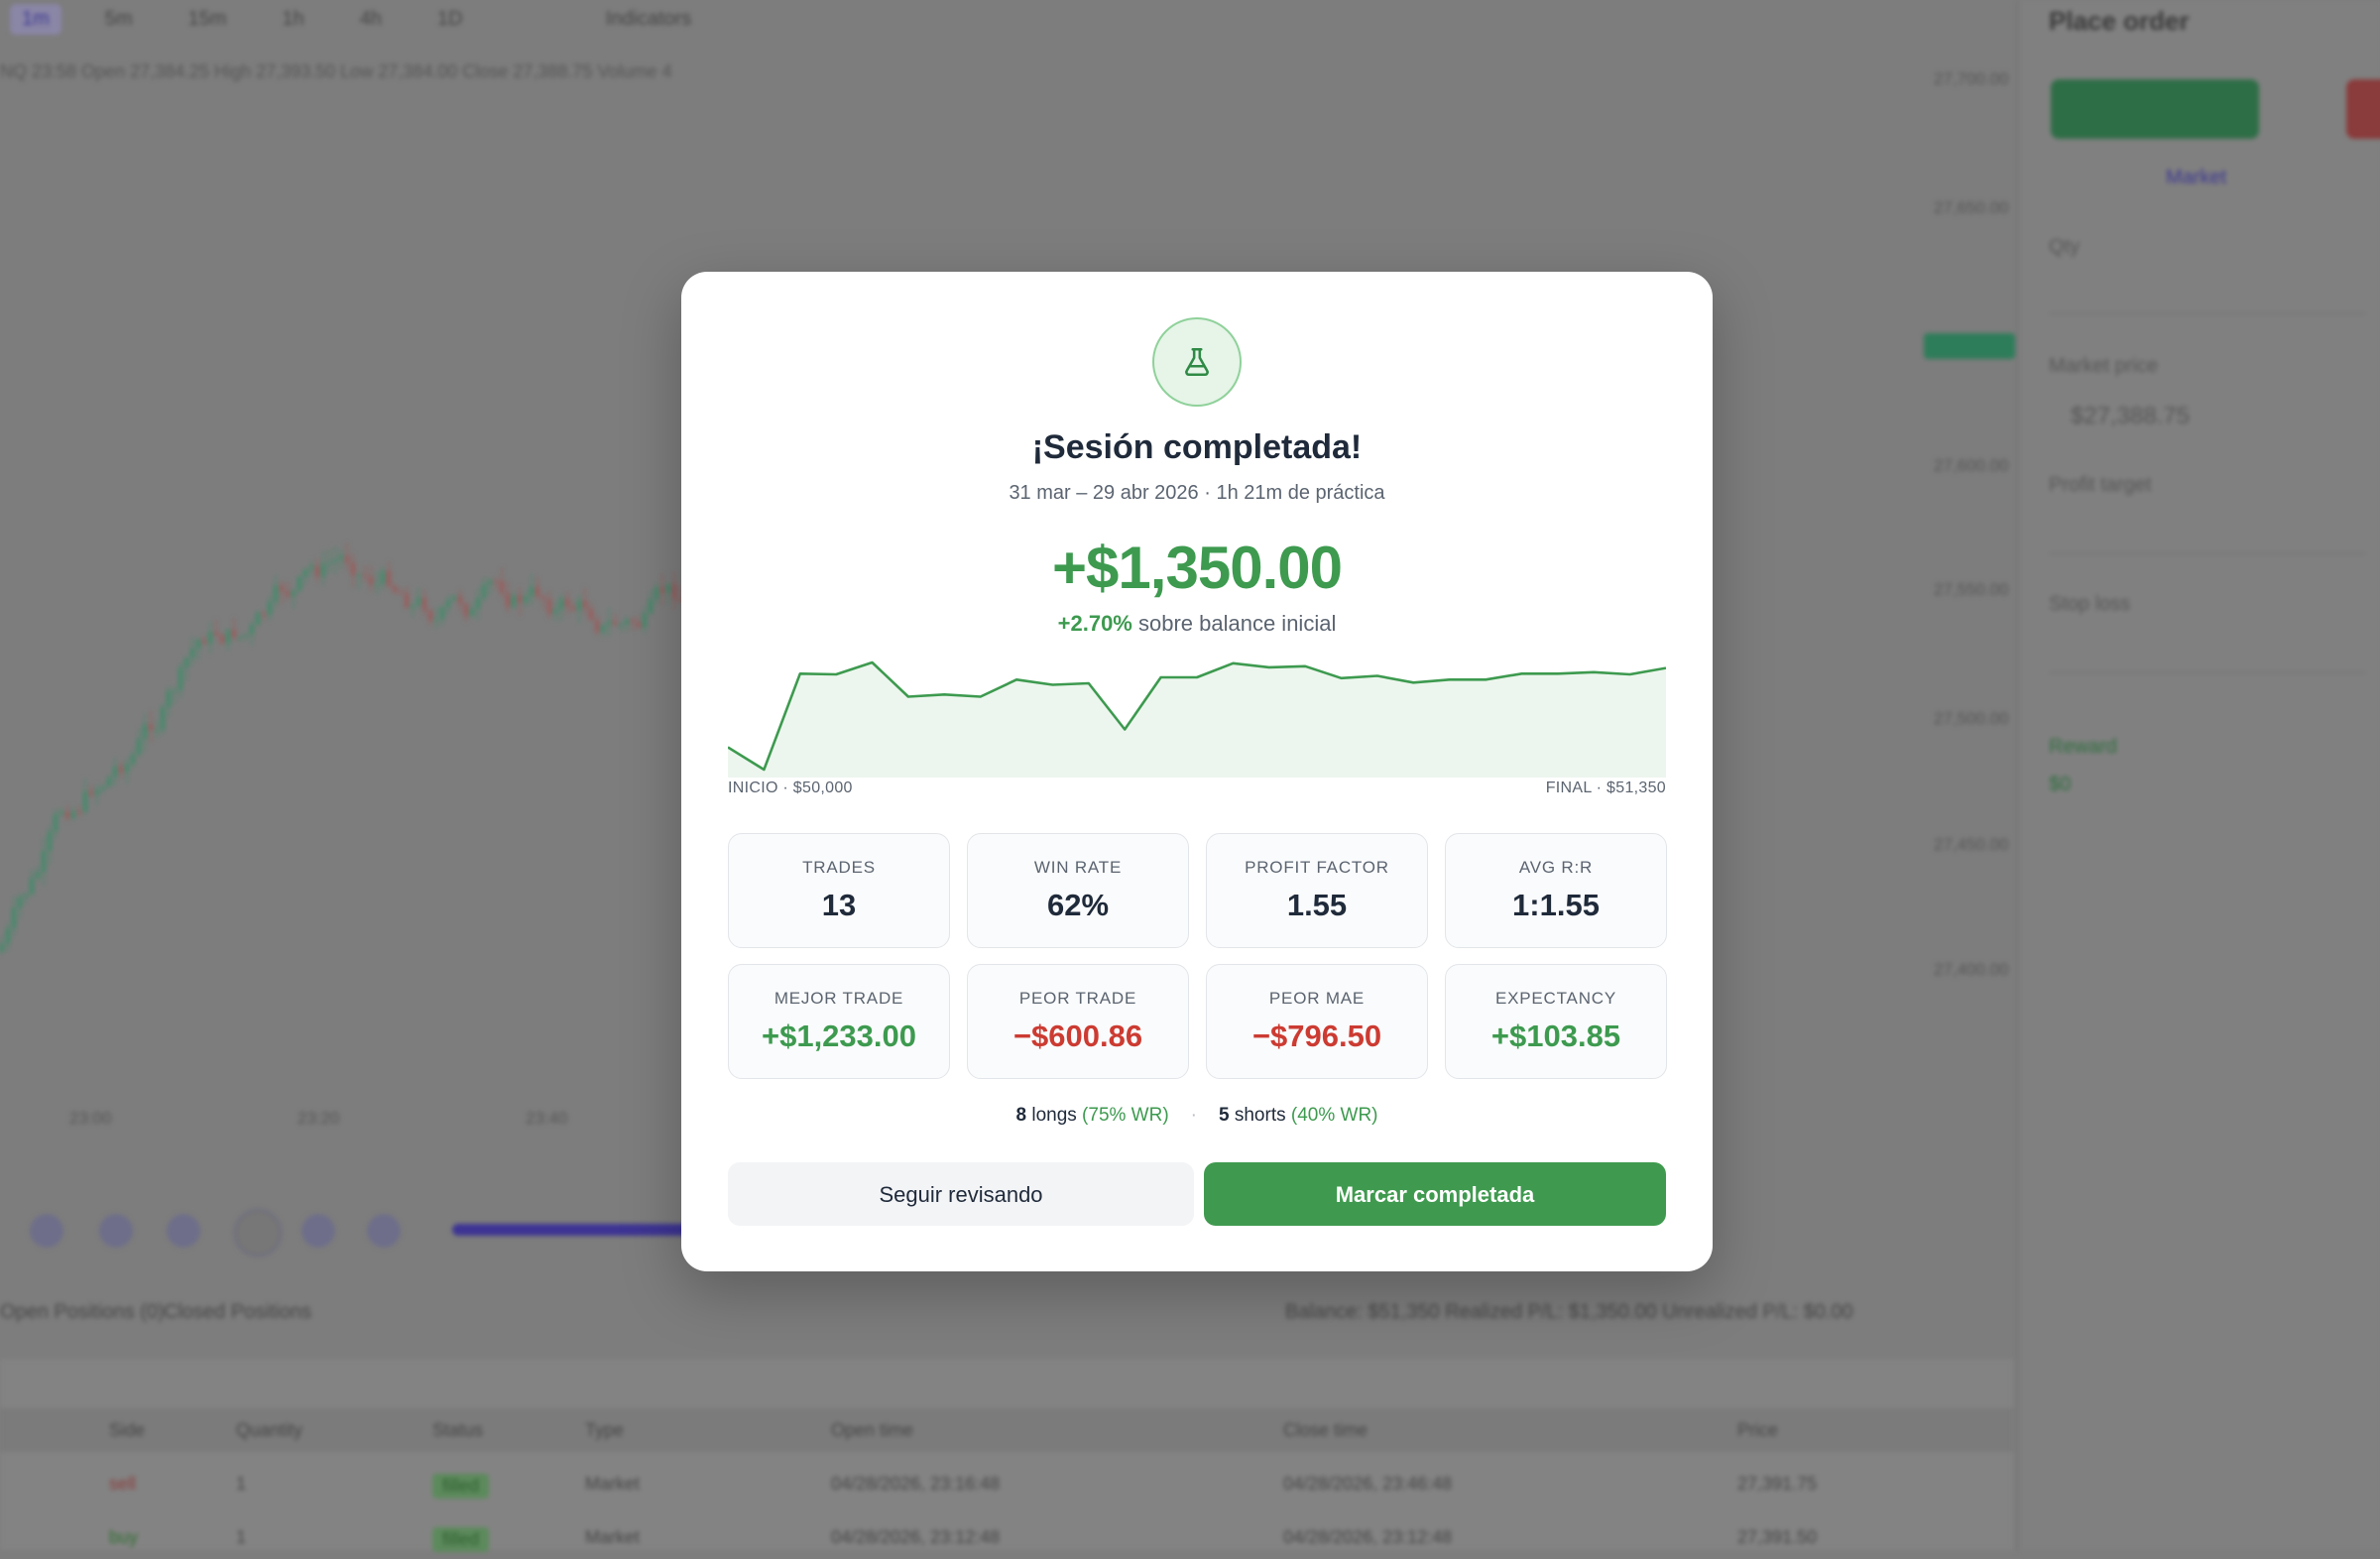  What do you see at coordinates (384, 1231) in the screenshot?
I see `skip-forward-icon` at bounding box center [384, 1231].